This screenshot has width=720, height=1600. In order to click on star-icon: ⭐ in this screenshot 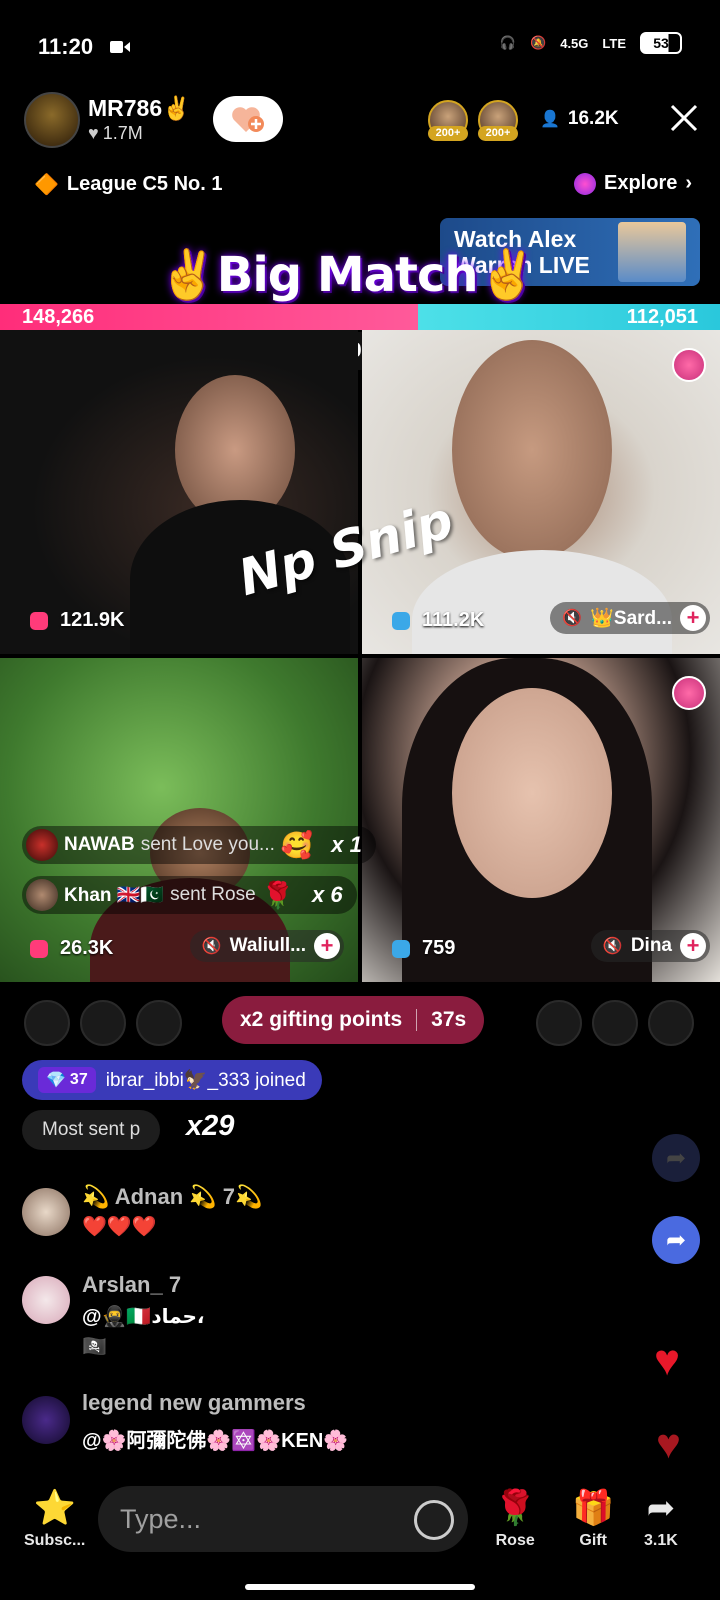, I will do `click(54, 1508)`.